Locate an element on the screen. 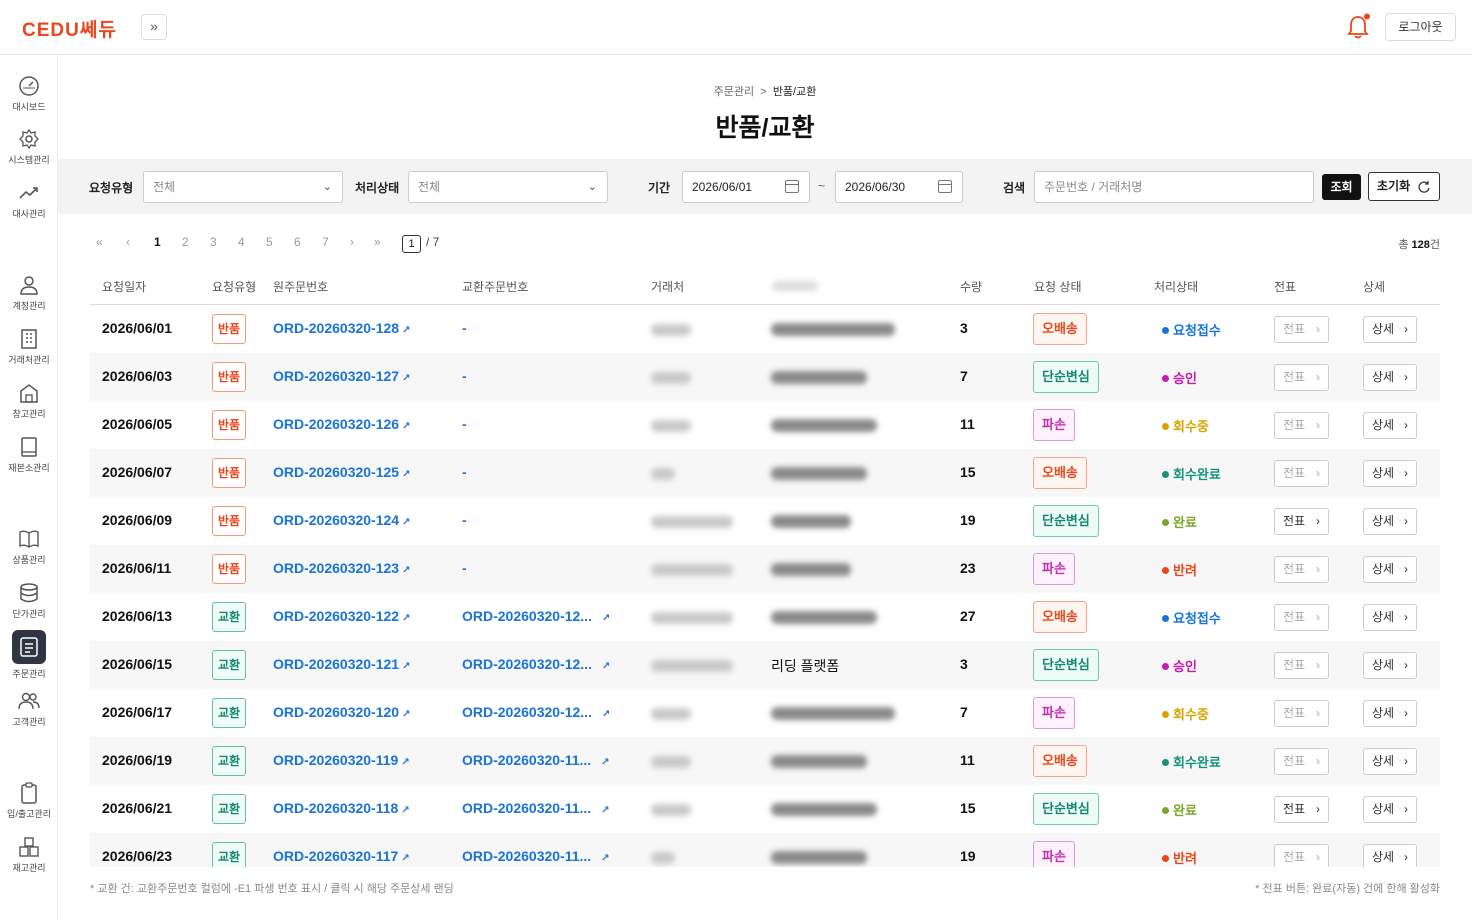  sidebar-item-reconcile: 대사관리 is located at coordinates (29, 201).